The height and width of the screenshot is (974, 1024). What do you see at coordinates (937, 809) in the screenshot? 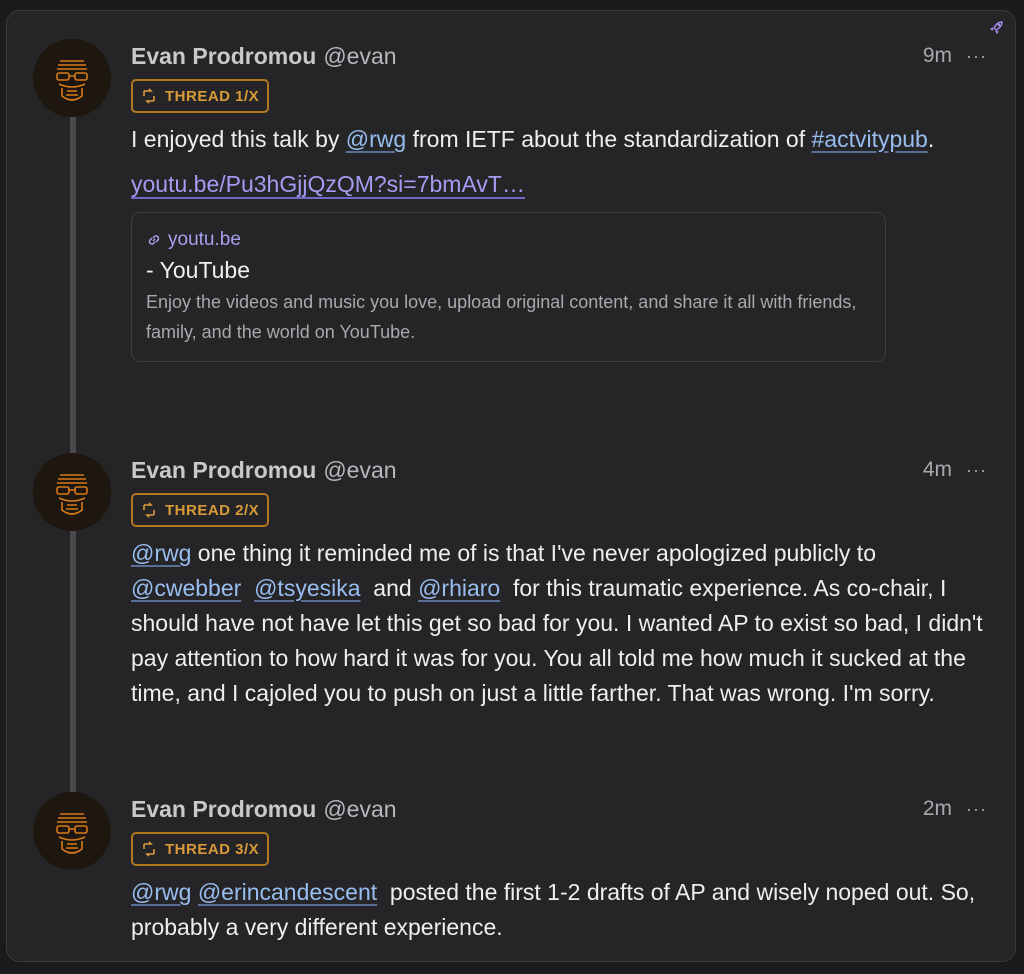
I see `post-time: 2m` at bounding box center [937, 809].